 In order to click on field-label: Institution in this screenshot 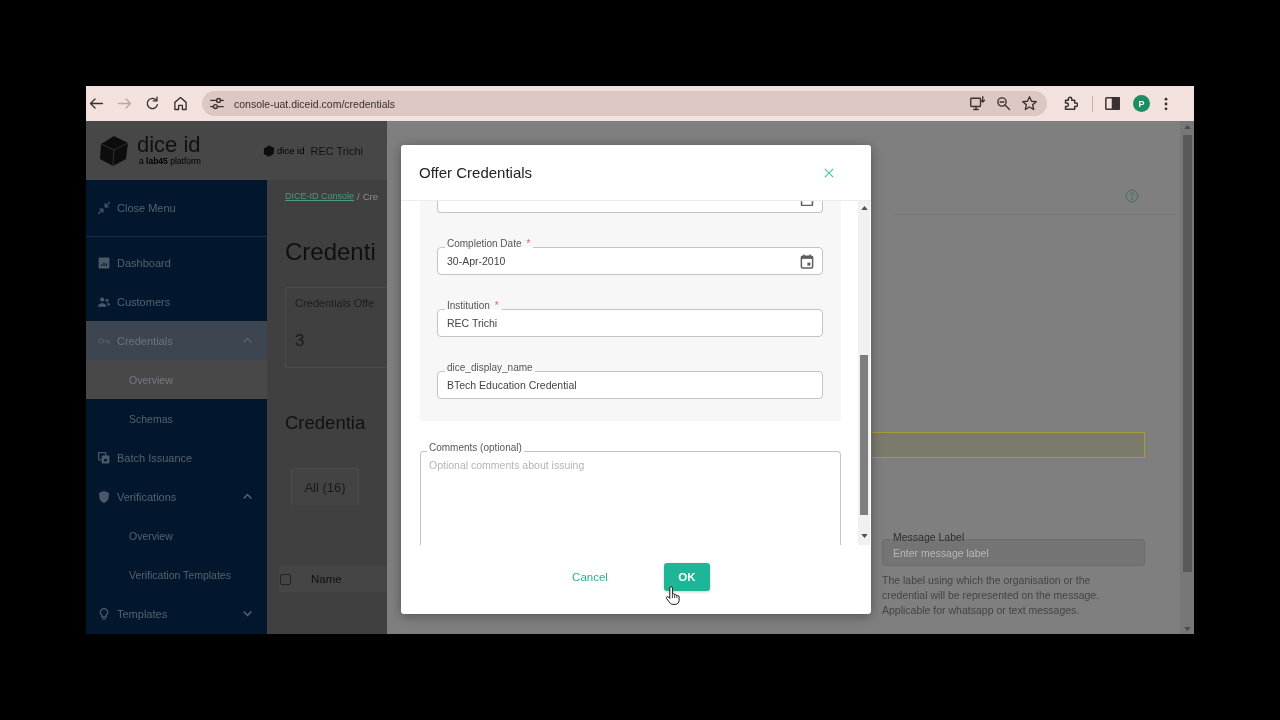, I will do `click(468, 306)`.